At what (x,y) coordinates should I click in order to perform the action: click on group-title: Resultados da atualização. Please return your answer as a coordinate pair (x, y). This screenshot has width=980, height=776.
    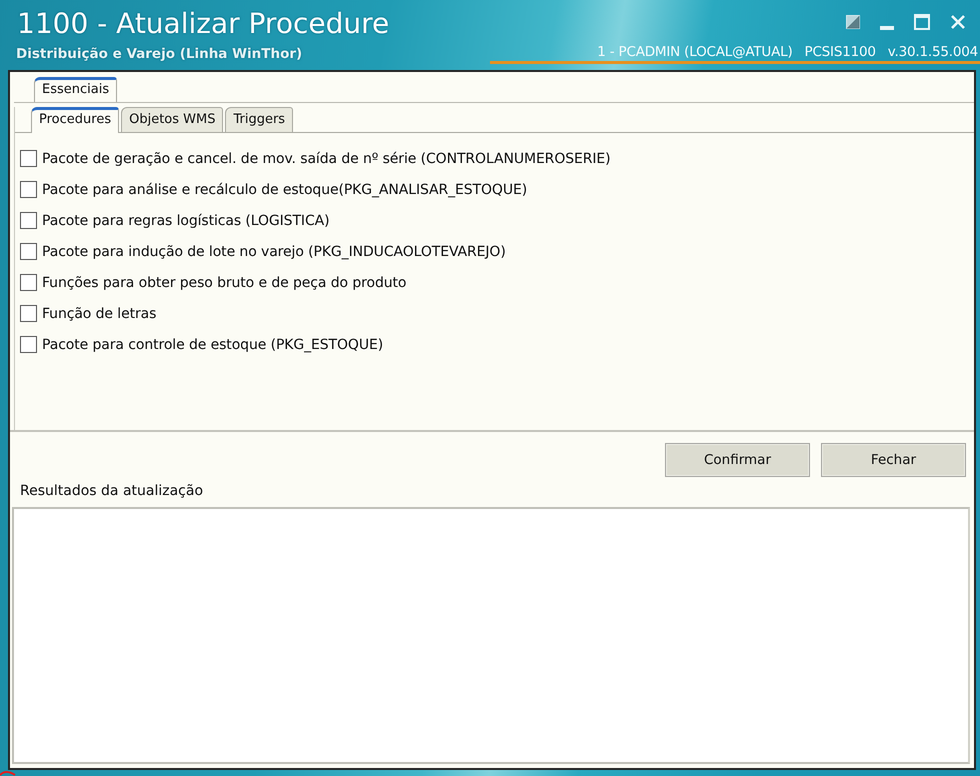
    Looking at the image, I should click on (111, 491).